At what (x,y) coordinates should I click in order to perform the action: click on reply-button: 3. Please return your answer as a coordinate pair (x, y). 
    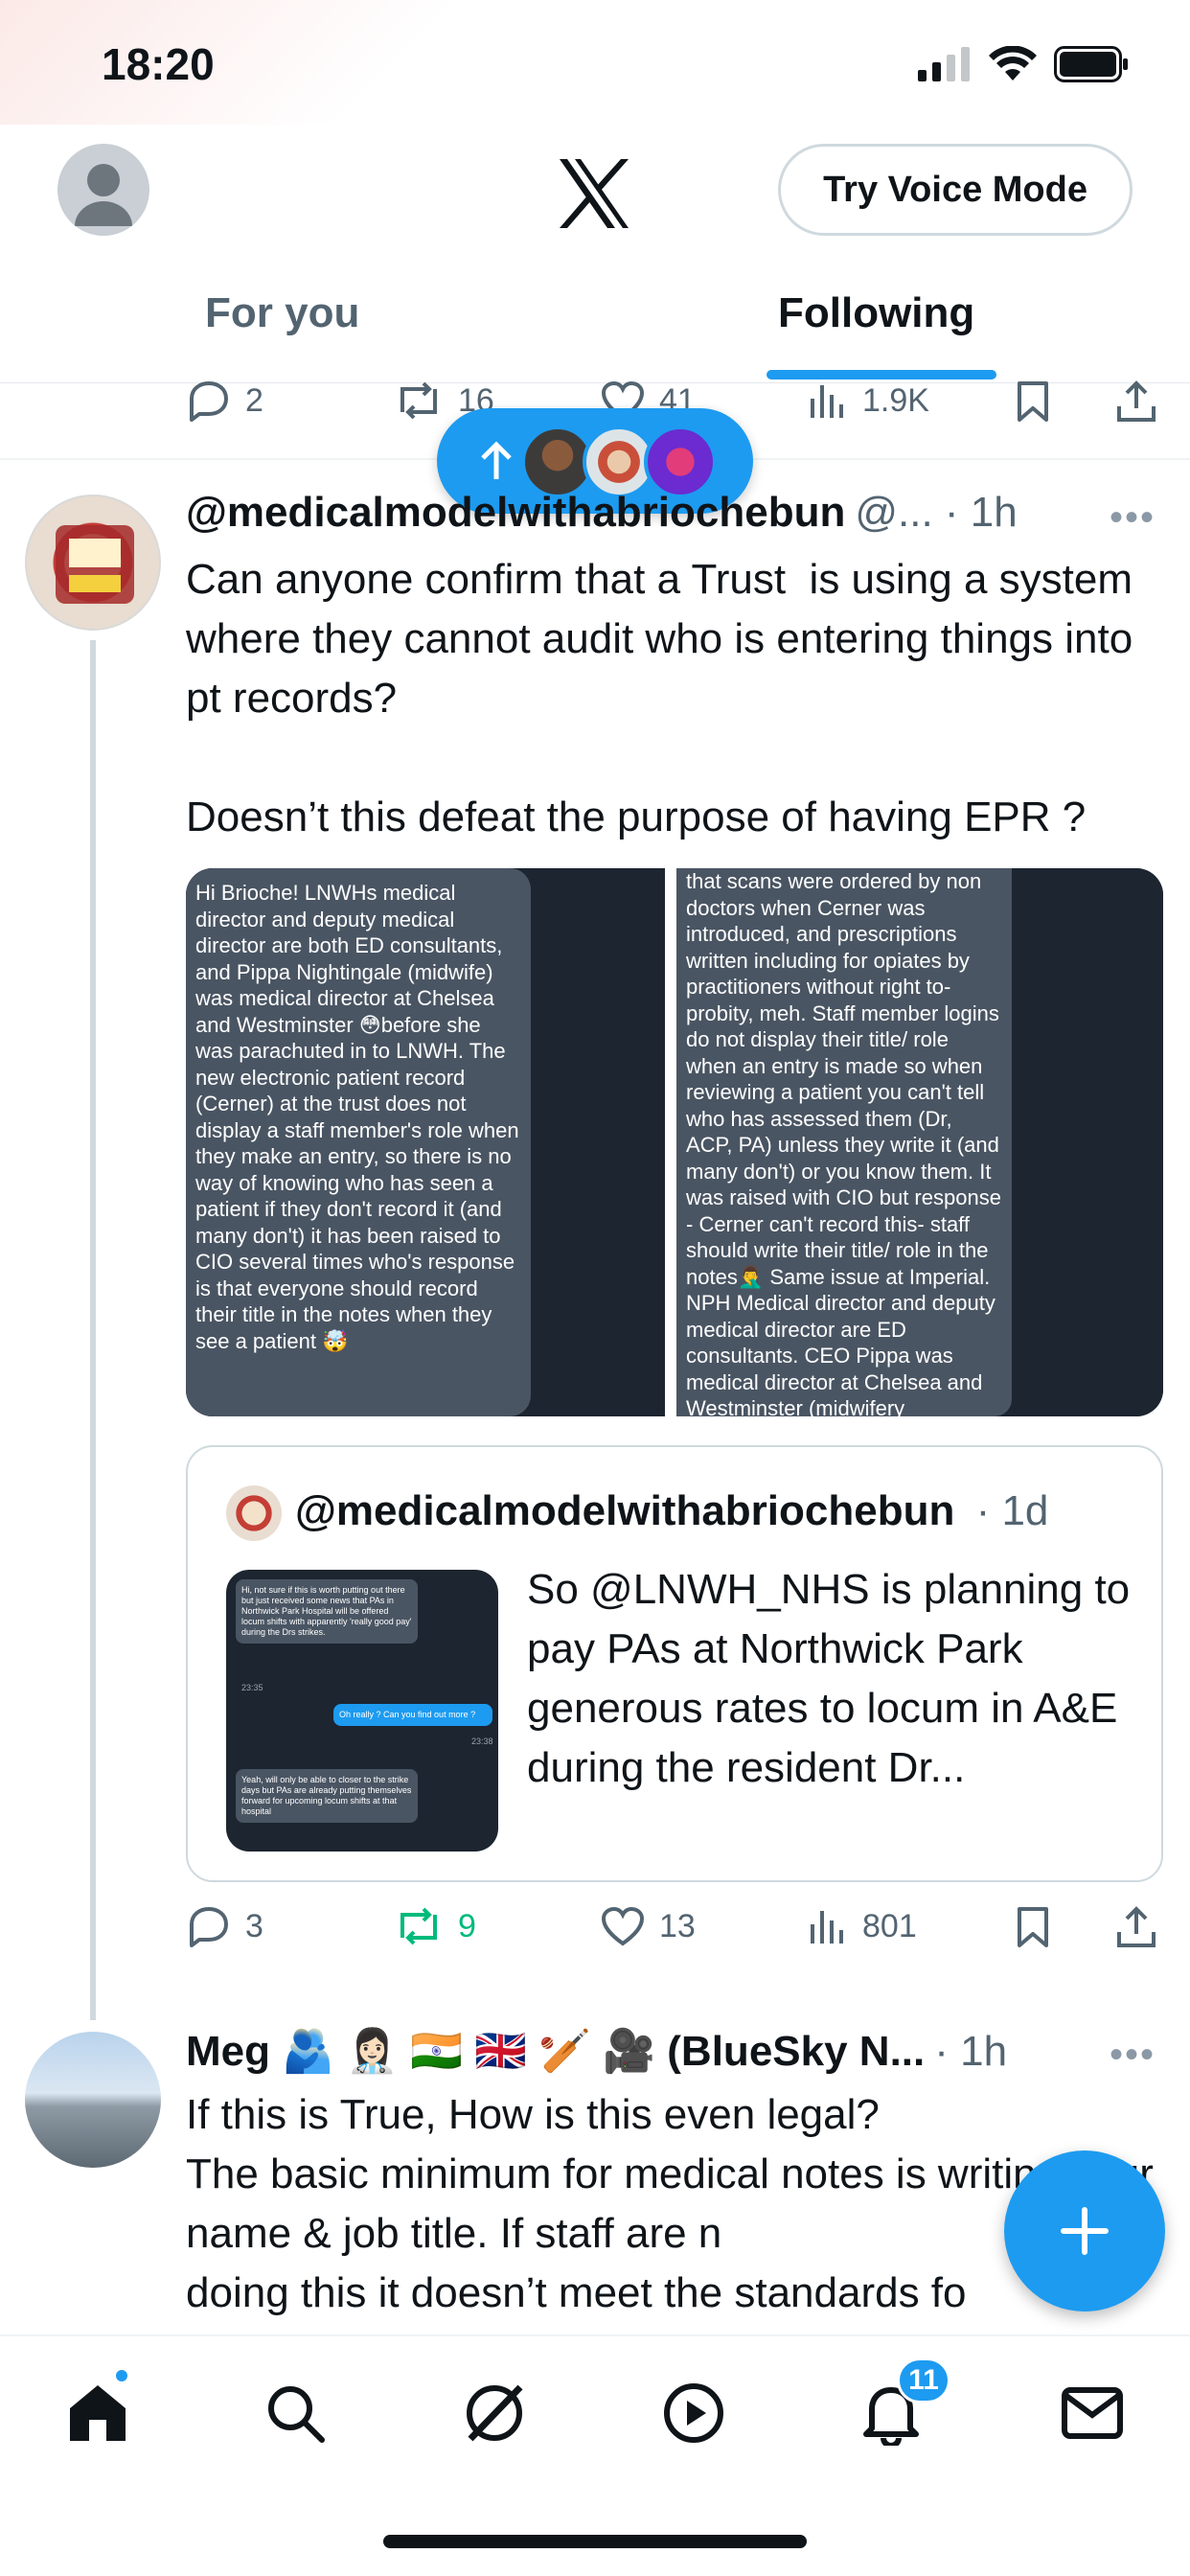
    Looking at the image, I should click on (225, 1926).